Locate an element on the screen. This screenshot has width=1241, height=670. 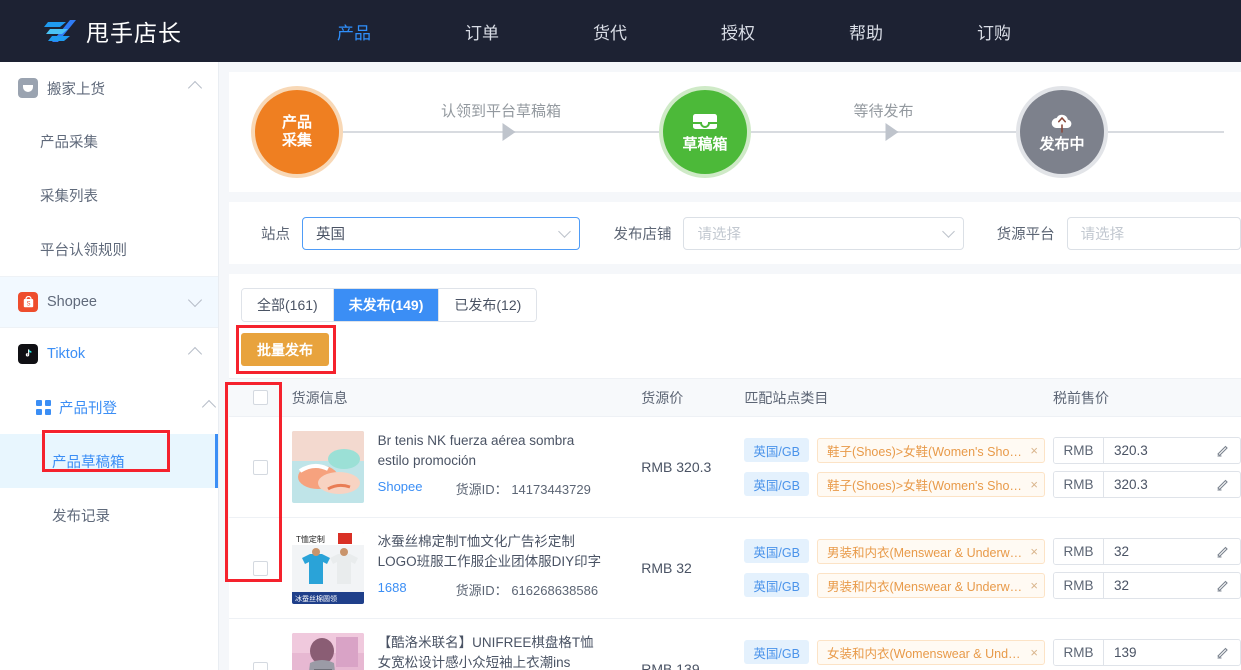
sidebar-item-platform-rules: 平台认领规则 is located at coordinates (109, 249).